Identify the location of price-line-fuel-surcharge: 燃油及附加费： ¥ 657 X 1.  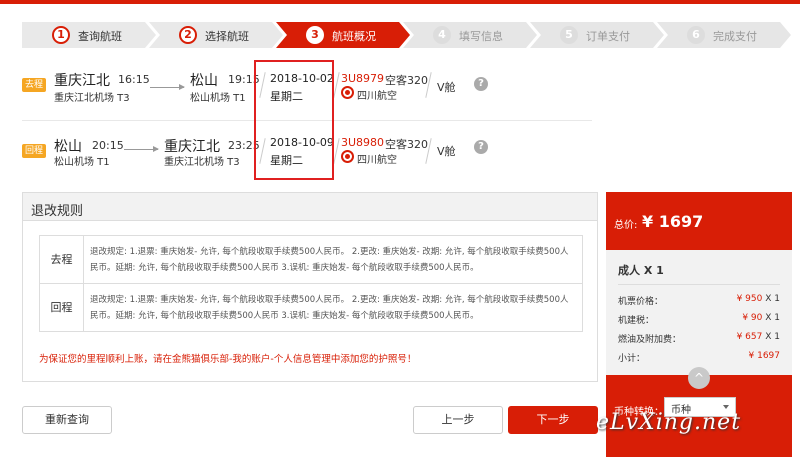
(699, 338).